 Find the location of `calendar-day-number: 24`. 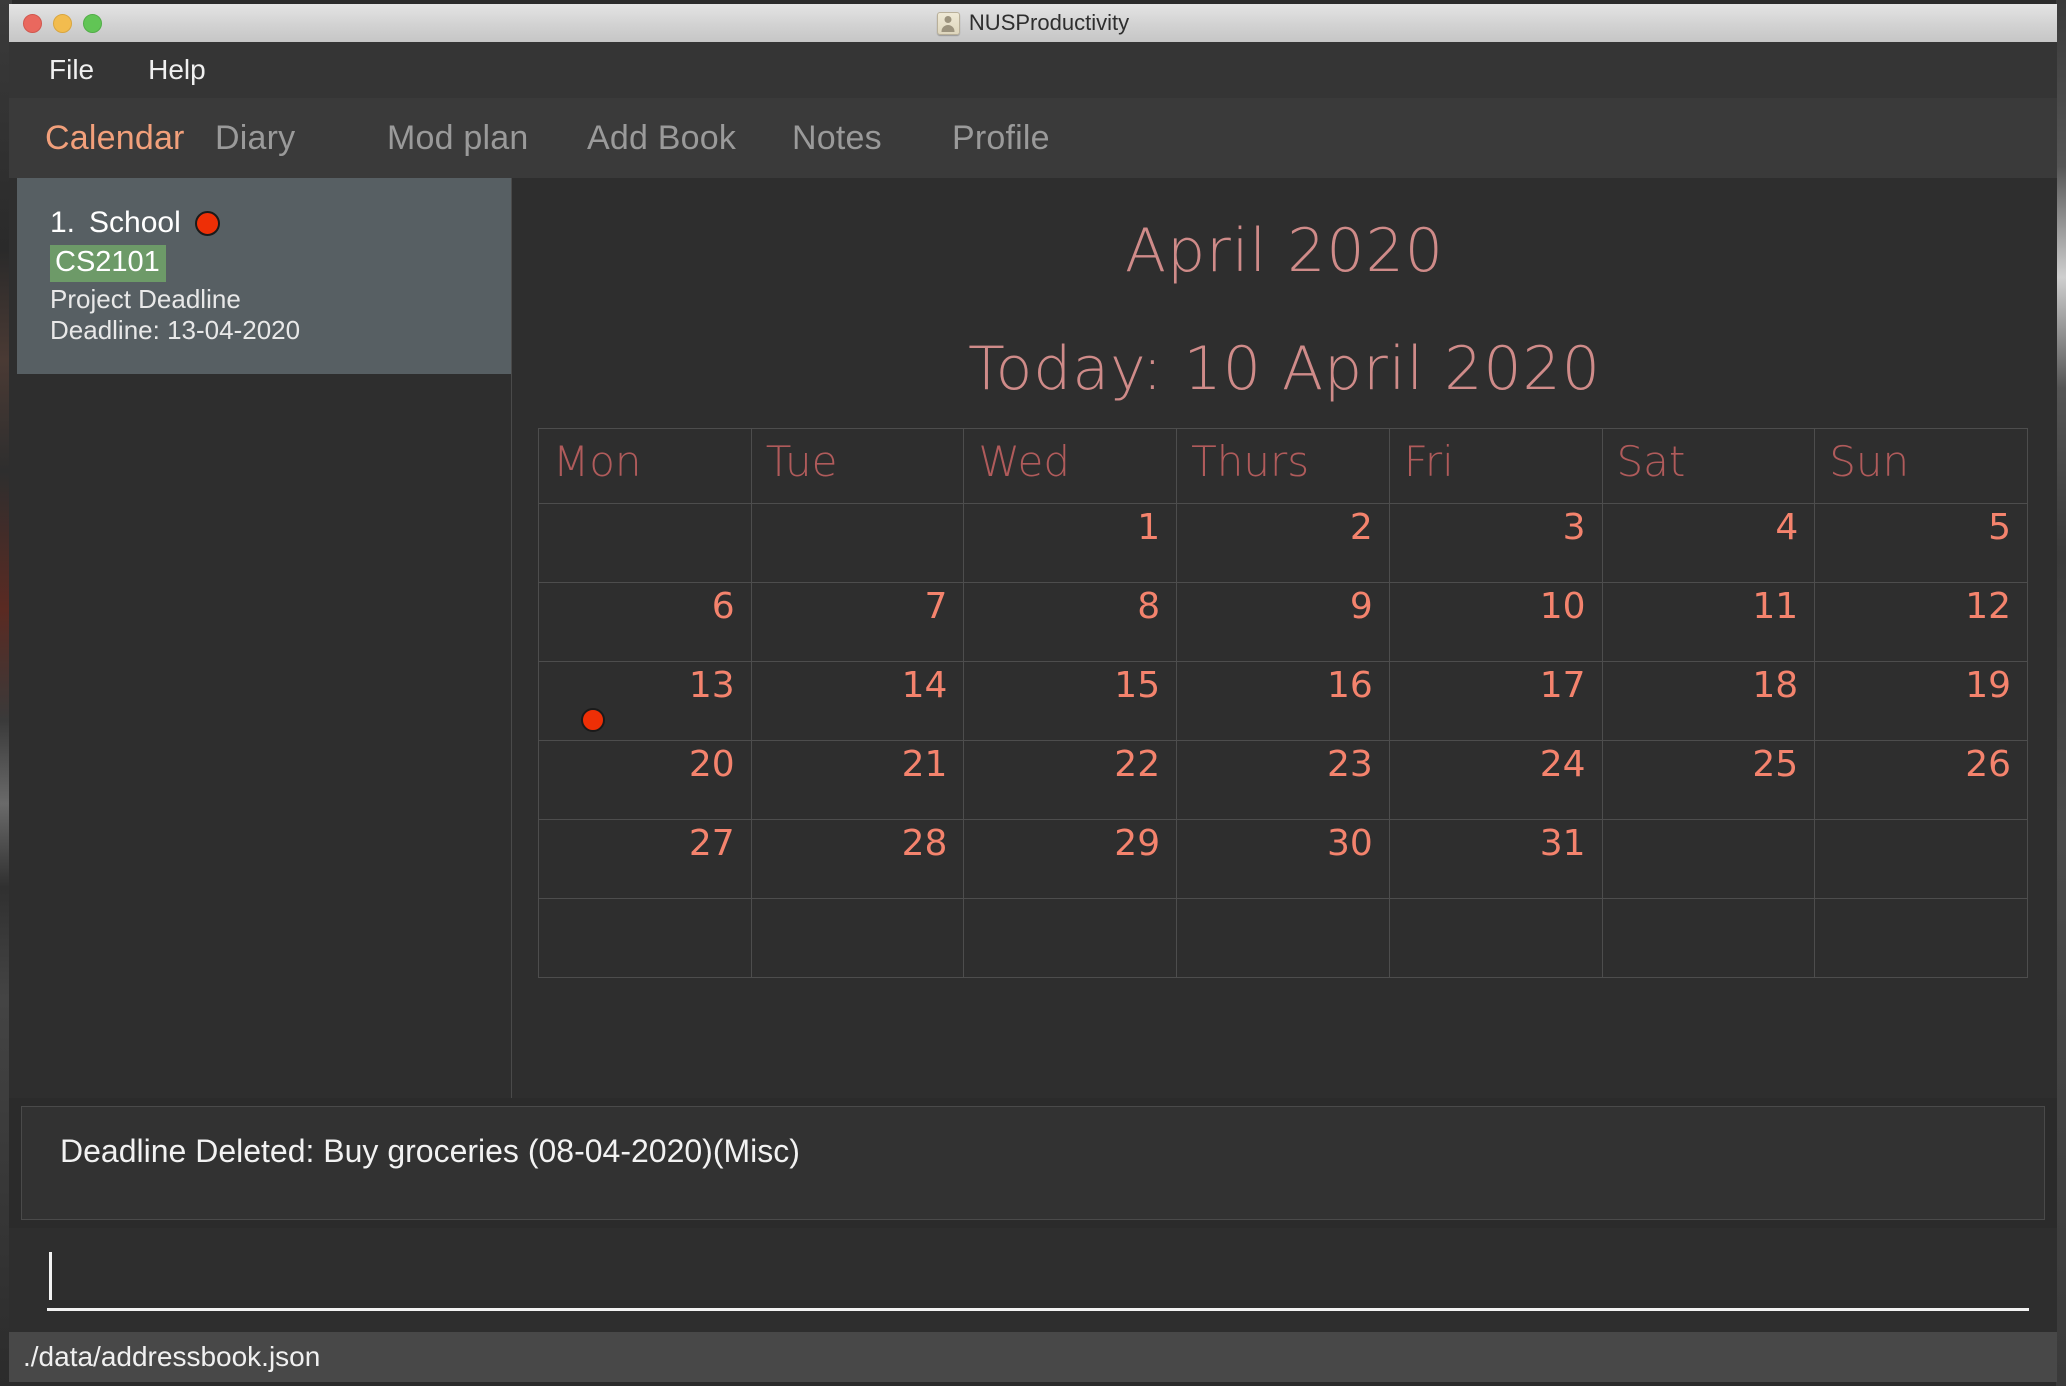

calendar-day-number: 24 is located at coordinates (1562, 764).